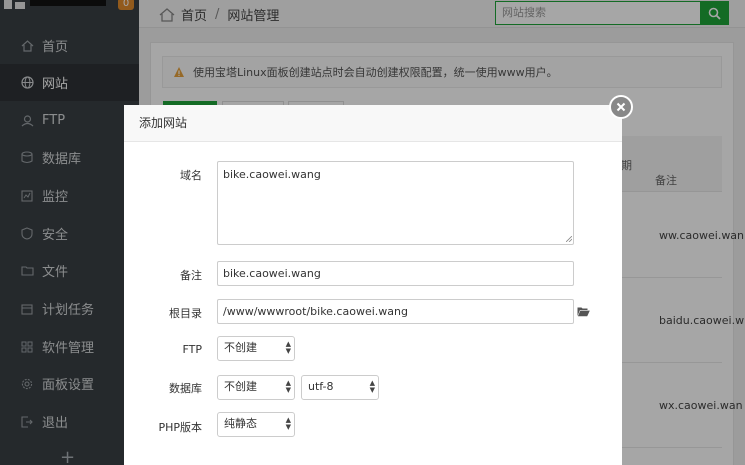 The image size is (745, 465). I want to click on domain-textarea: bike.caowei.wang, so click(395, 203).